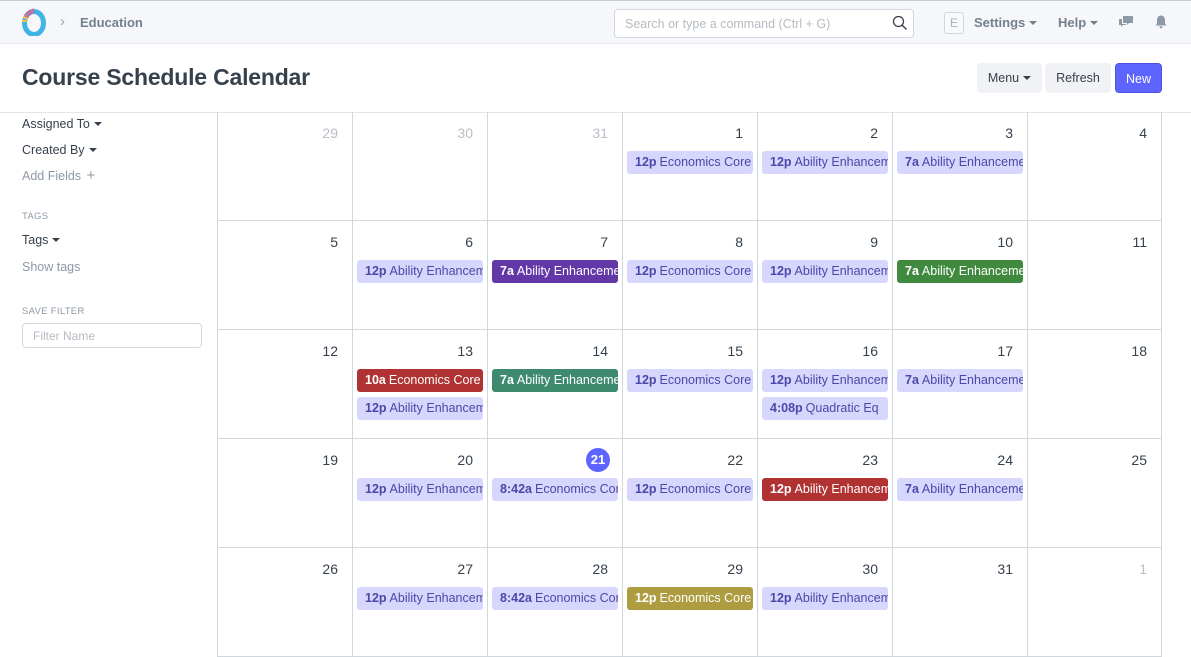 The image size is (1191, 657). What do you see at coordinates (1126, 22) in the screenshot?
I see `chat-icon` at bounding box center [1126, 22].